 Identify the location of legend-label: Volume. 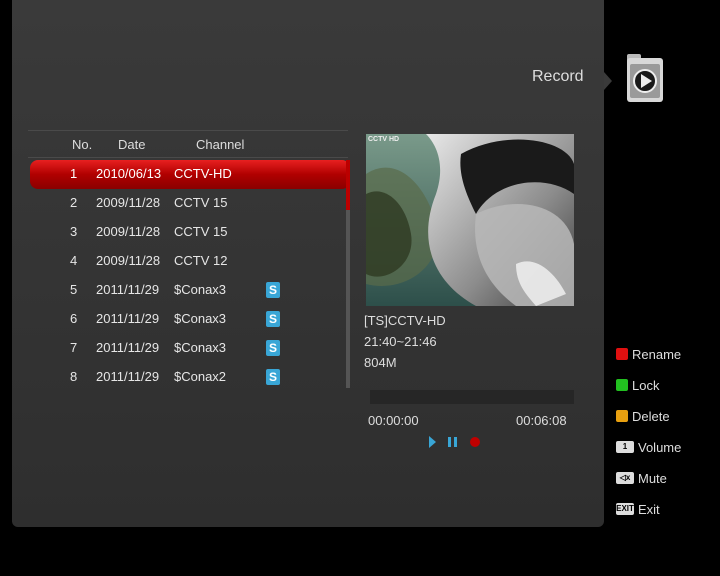
(660, 447).